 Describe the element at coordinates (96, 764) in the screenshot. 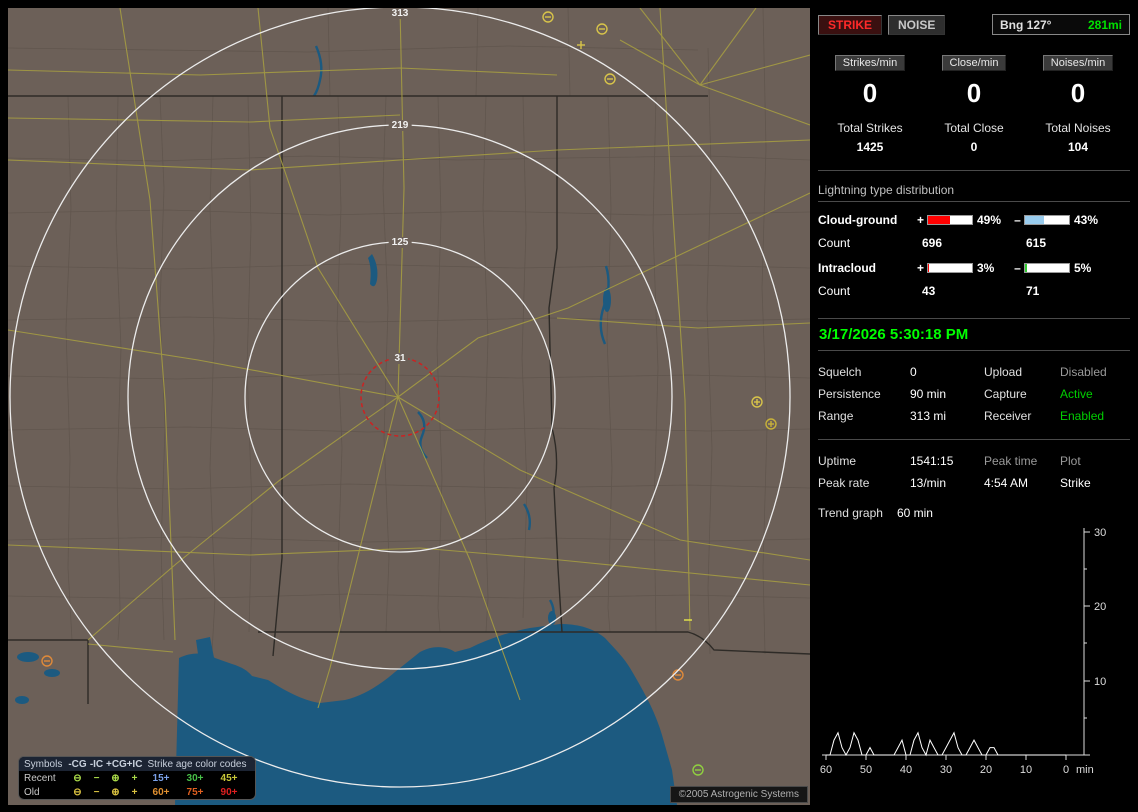

I see `legend-col-header: -IC` at that location.